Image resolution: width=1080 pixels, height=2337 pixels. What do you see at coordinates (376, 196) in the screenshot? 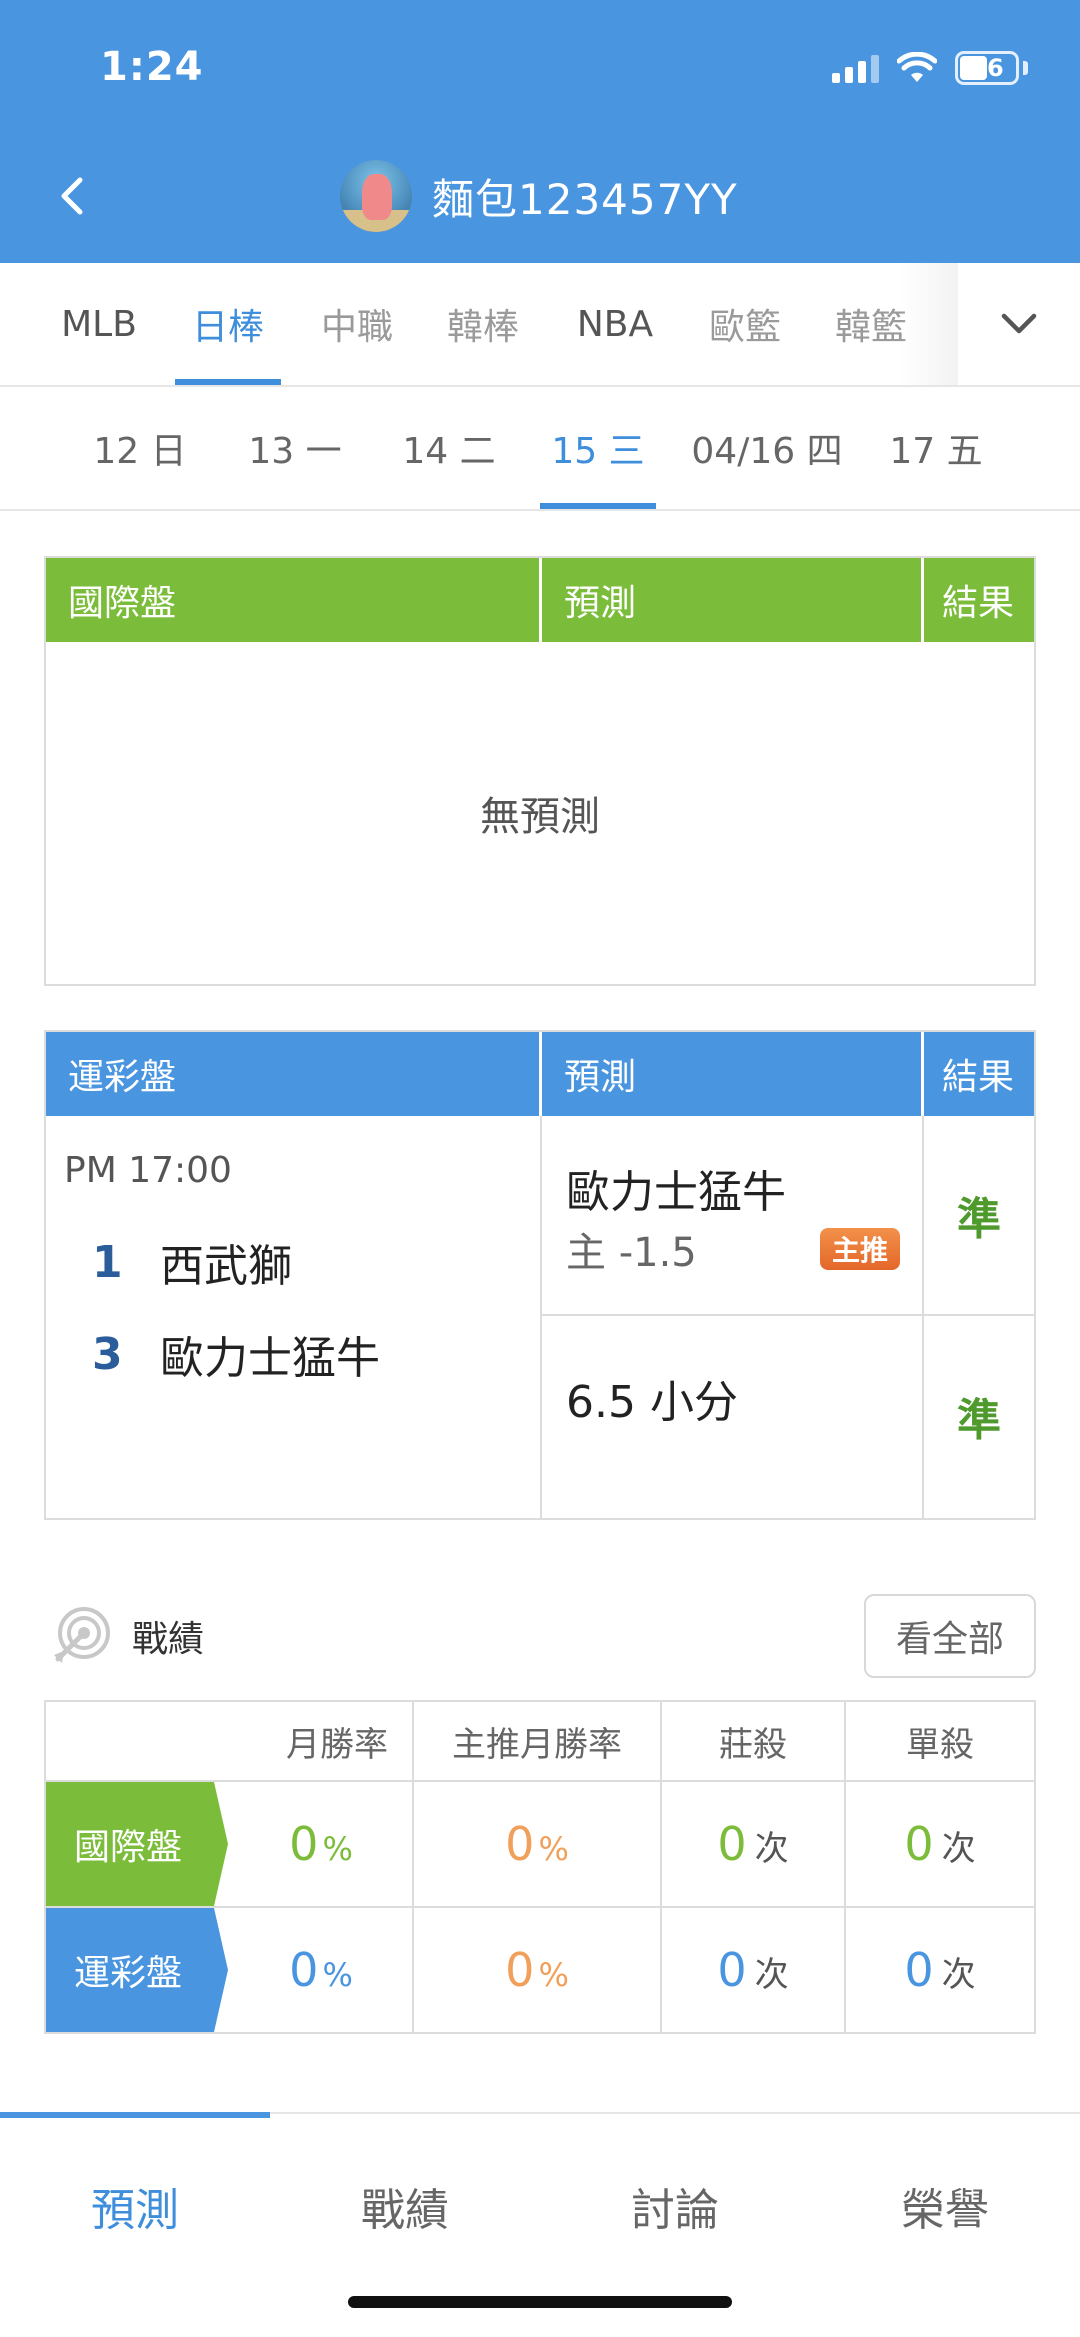
I see `avatar` at bounding box center [376, 196].